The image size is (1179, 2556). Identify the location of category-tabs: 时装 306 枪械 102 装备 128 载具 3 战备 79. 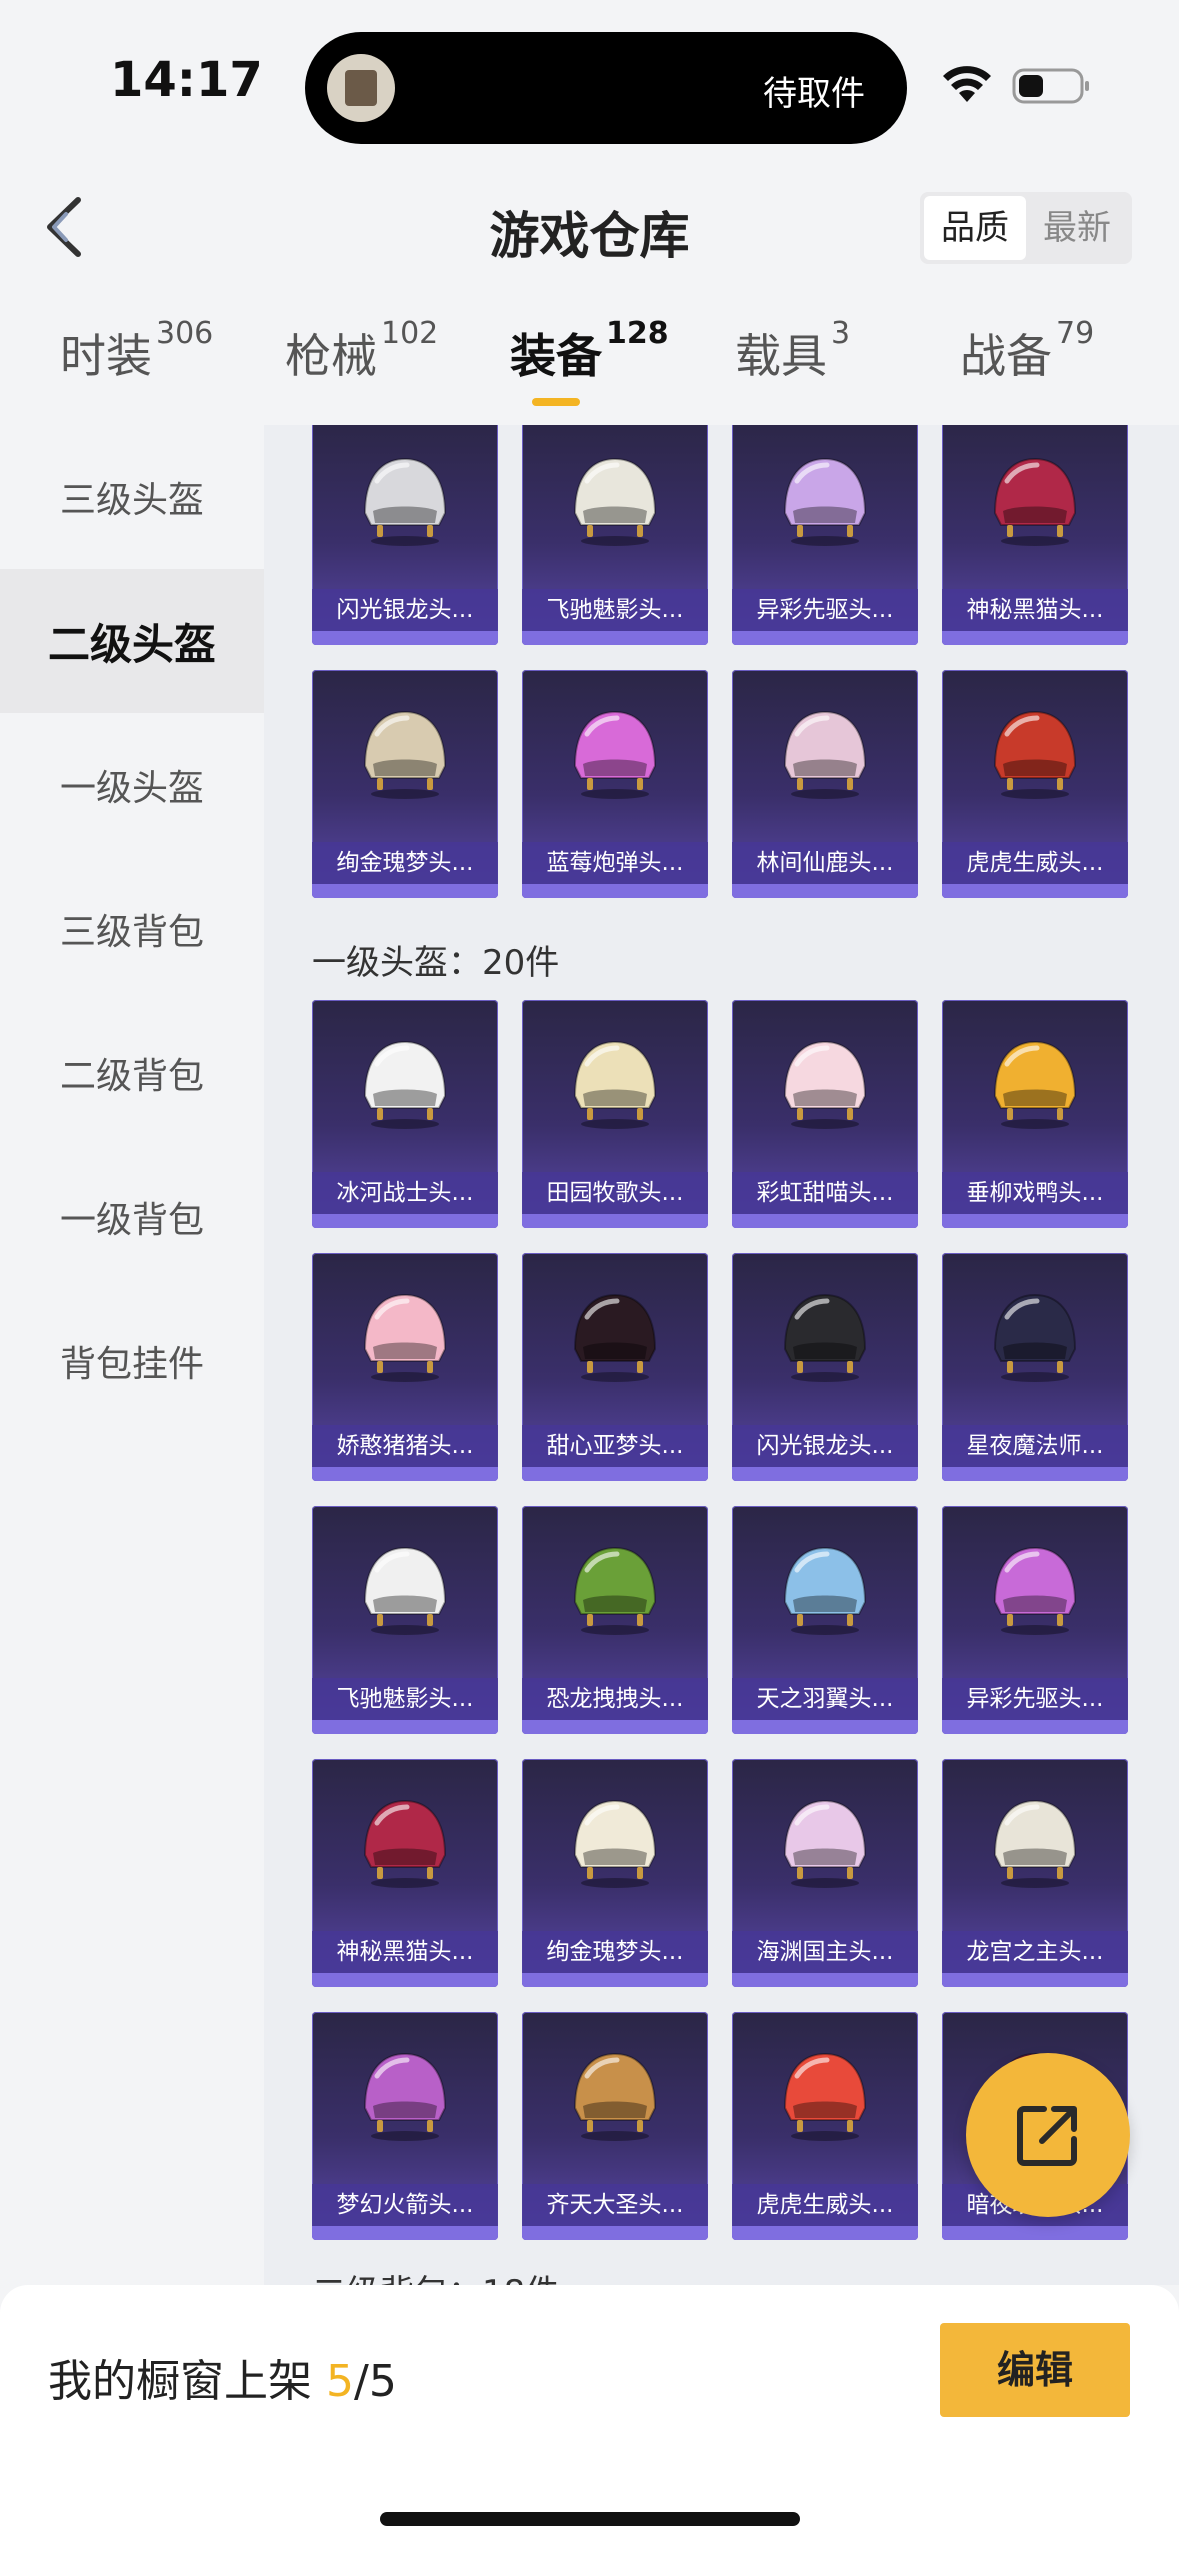
(589, 368).